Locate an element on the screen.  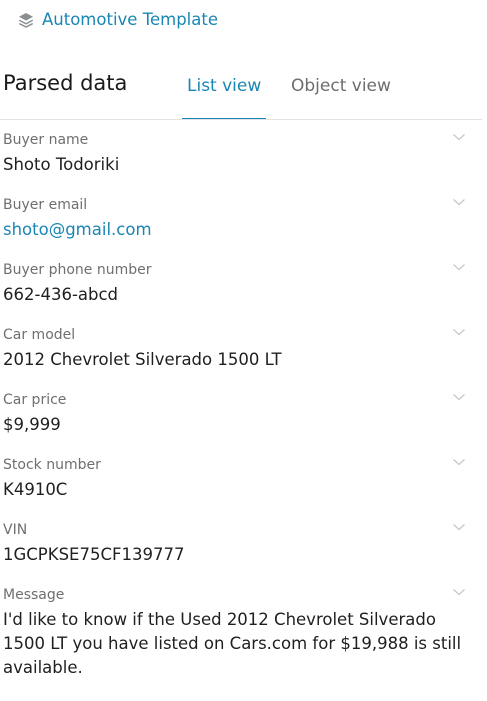
field-label: VIN is located at coordinates (15, 530).